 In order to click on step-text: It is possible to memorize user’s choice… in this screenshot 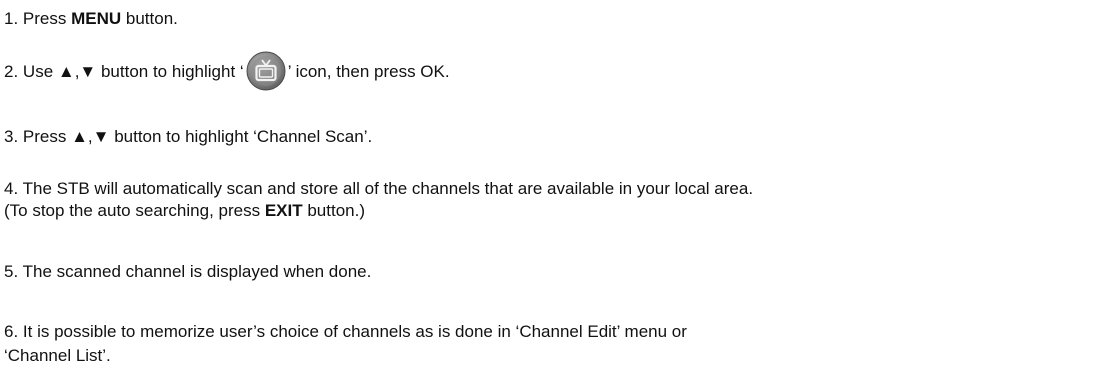, I will do `click(354, 331)`.